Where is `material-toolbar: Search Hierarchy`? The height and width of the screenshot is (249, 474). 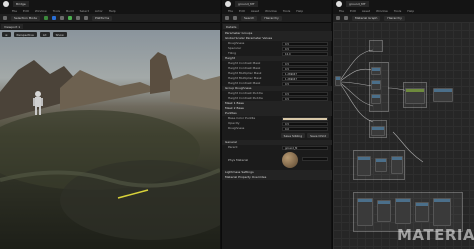 material-toolbar: Search Hierarchy is located at coordinates (276, 18).